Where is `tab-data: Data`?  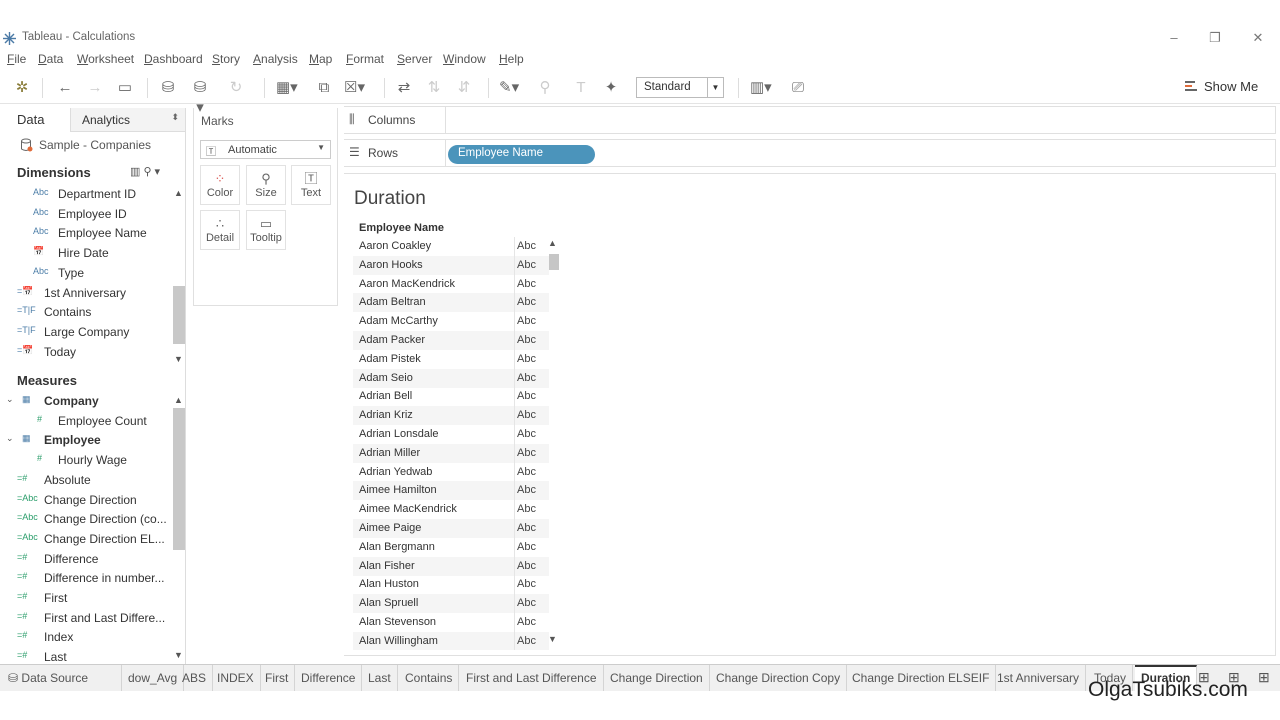
tab-data: Data is located at coordinates (35, 120).